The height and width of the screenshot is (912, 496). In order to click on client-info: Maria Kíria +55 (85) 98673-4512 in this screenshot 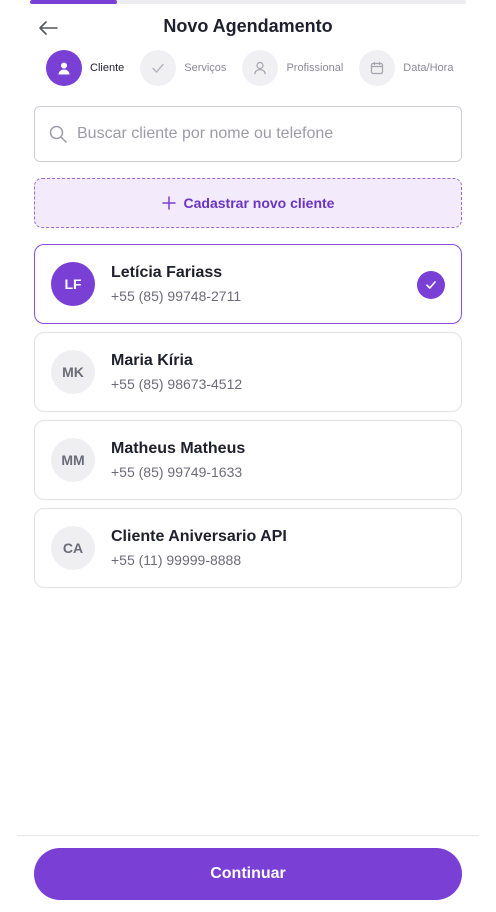, I will do `click(176, 372)`.